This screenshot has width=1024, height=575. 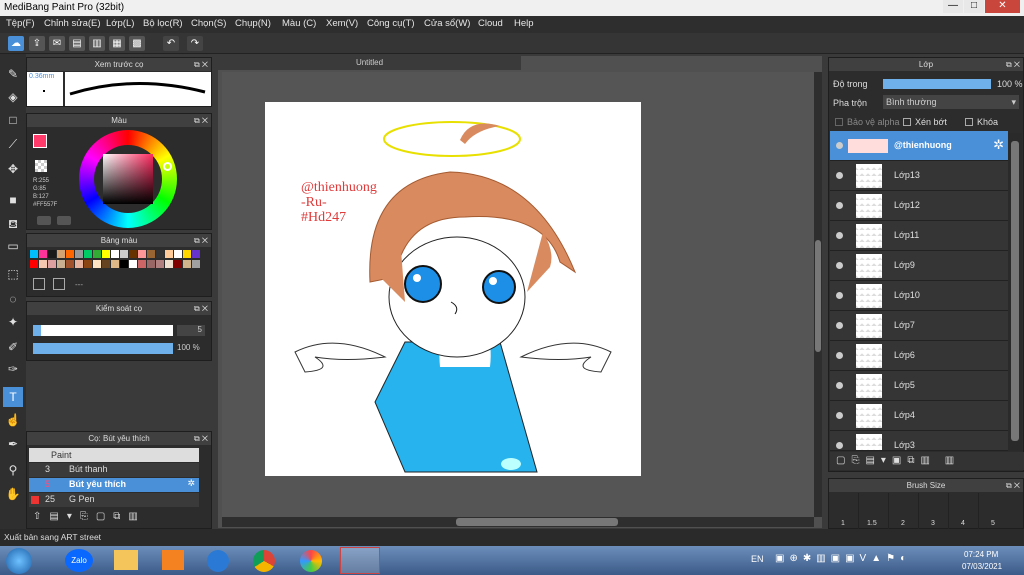 I want to click on brush-list-actions: ⇧▤▾⎘▢⧉▥, so click(x=89, y=516).